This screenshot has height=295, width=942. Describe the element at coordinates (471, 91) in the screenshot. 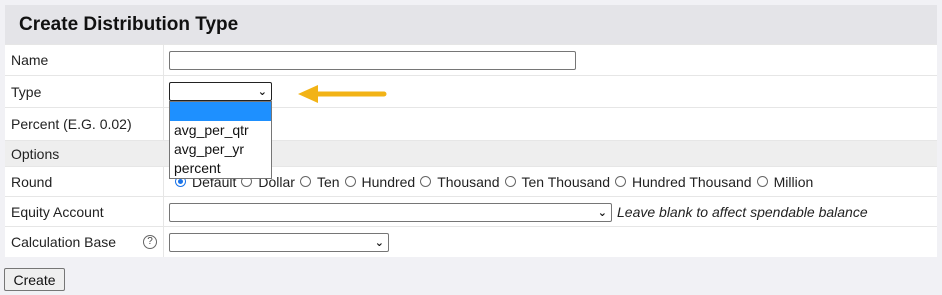

I see `type-row: Type ⌄` at that location.